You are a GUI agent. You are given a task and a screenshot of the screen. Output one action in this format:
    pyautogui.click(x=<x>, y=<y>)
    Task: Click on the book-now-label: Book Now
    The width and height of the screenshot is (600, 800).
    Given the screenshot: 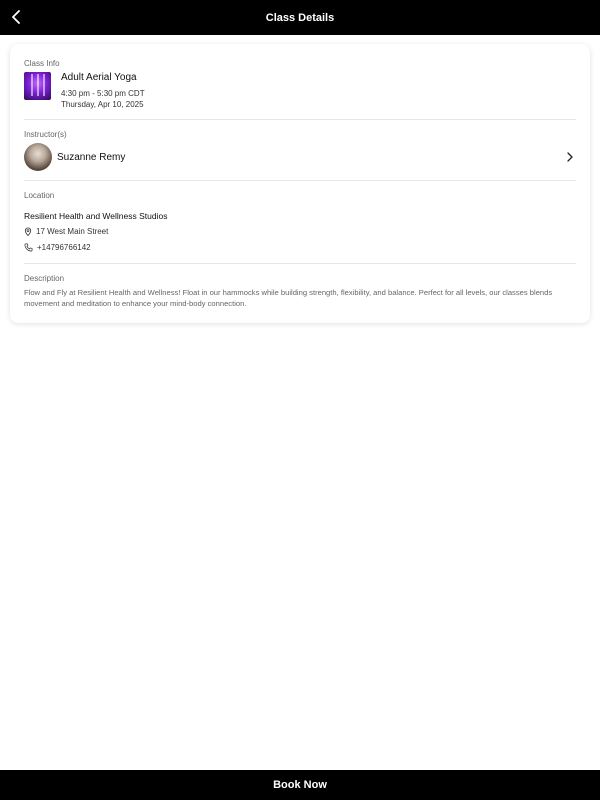 What is the action you would take?
    pyautogui.click(x=300, y=785)
    